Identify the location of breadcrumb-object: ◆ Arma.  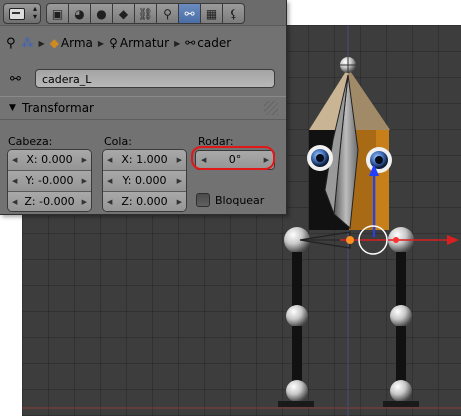
(71, 43).